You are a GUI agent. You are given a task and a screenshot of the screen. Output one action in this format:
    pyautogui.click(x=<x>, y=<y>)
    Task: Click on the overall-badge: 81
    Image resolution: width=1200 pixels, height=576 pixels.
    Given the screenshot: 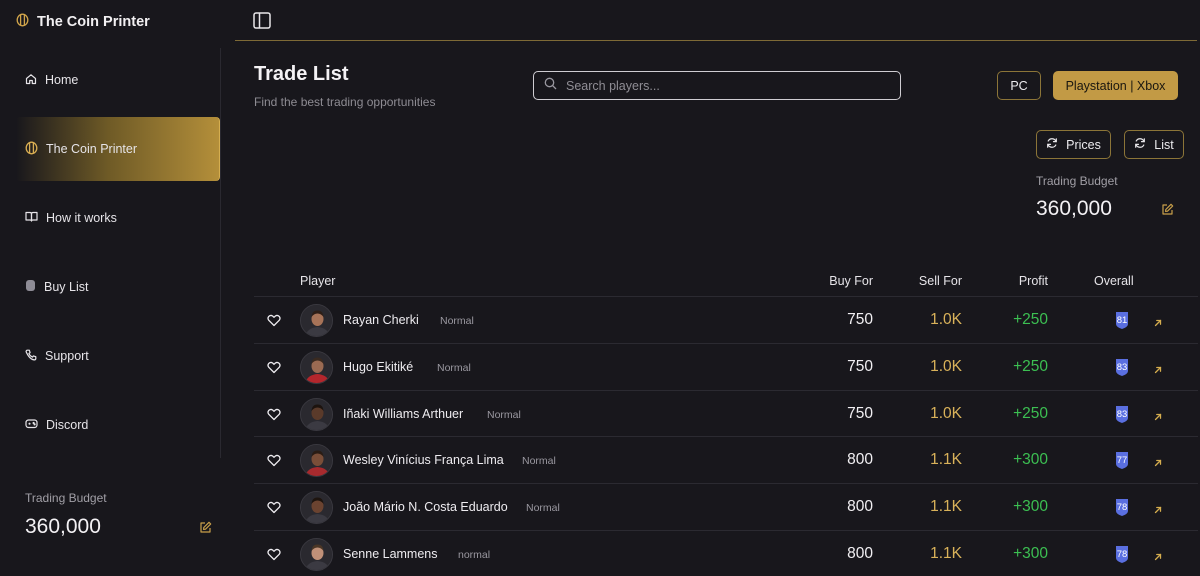 What is the action you would take?
    pyautogui.click(x=1122, y=323)
    